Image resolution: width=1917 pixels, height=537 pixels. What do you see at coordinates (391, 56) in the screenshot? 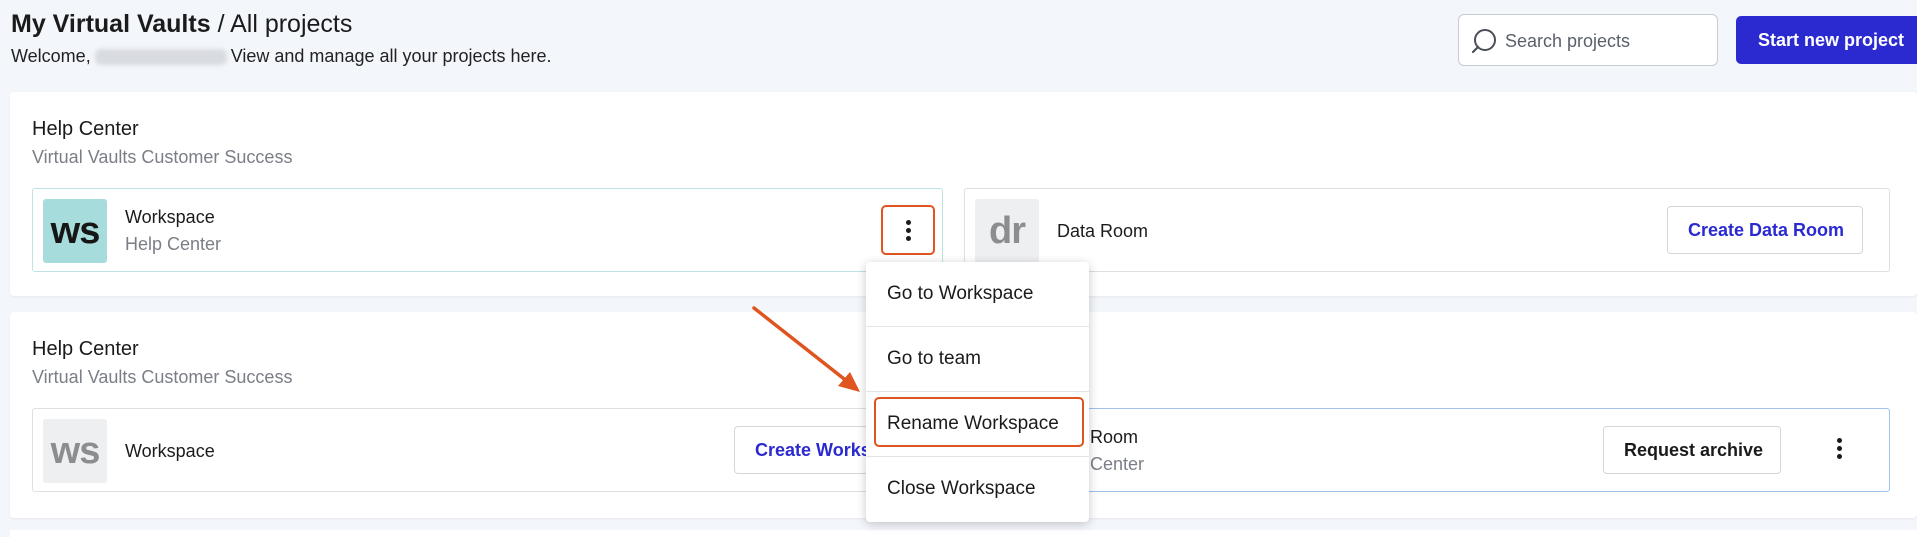
I see `welcome-suffix: View and manage all your projects here.` at bounding box center [391, 56].